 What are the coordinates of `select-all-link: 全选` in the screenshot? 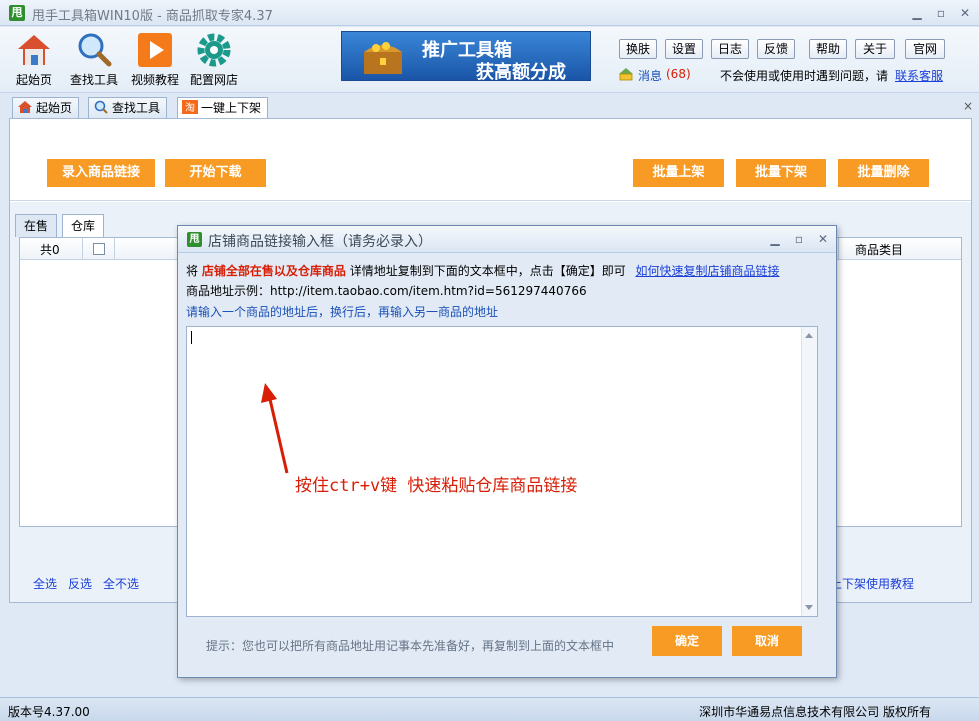 It's located at (45, 583).